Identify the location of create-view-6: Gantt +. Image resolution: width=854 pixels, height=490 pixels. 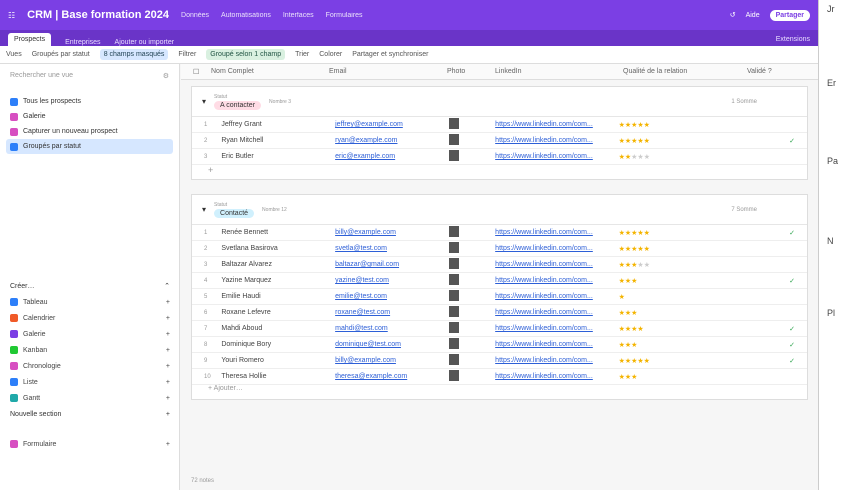
(90, 398).